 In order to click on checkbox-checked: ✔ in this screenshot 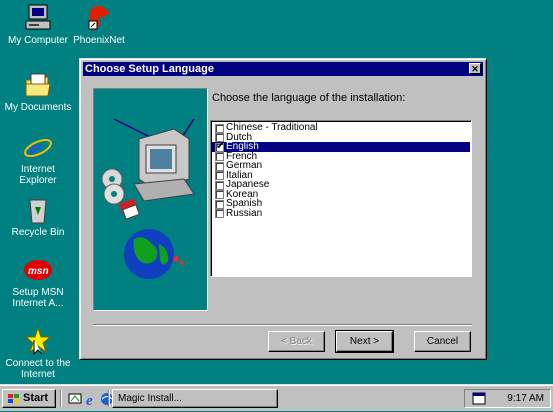, I will do `click(219, 146)`.